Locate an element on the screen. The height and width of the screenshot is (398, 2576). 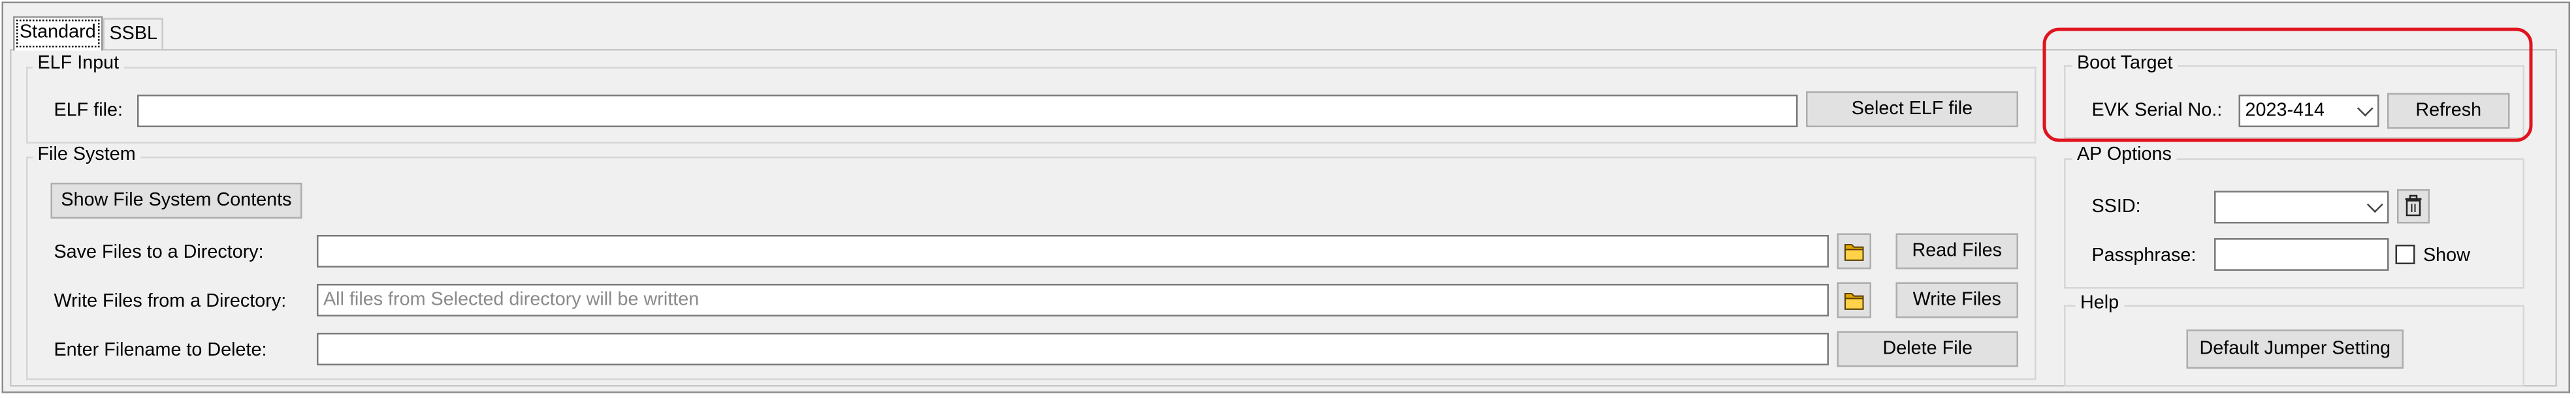
ap-options-group-title: AP Options is located at coordinates (2124, 155).